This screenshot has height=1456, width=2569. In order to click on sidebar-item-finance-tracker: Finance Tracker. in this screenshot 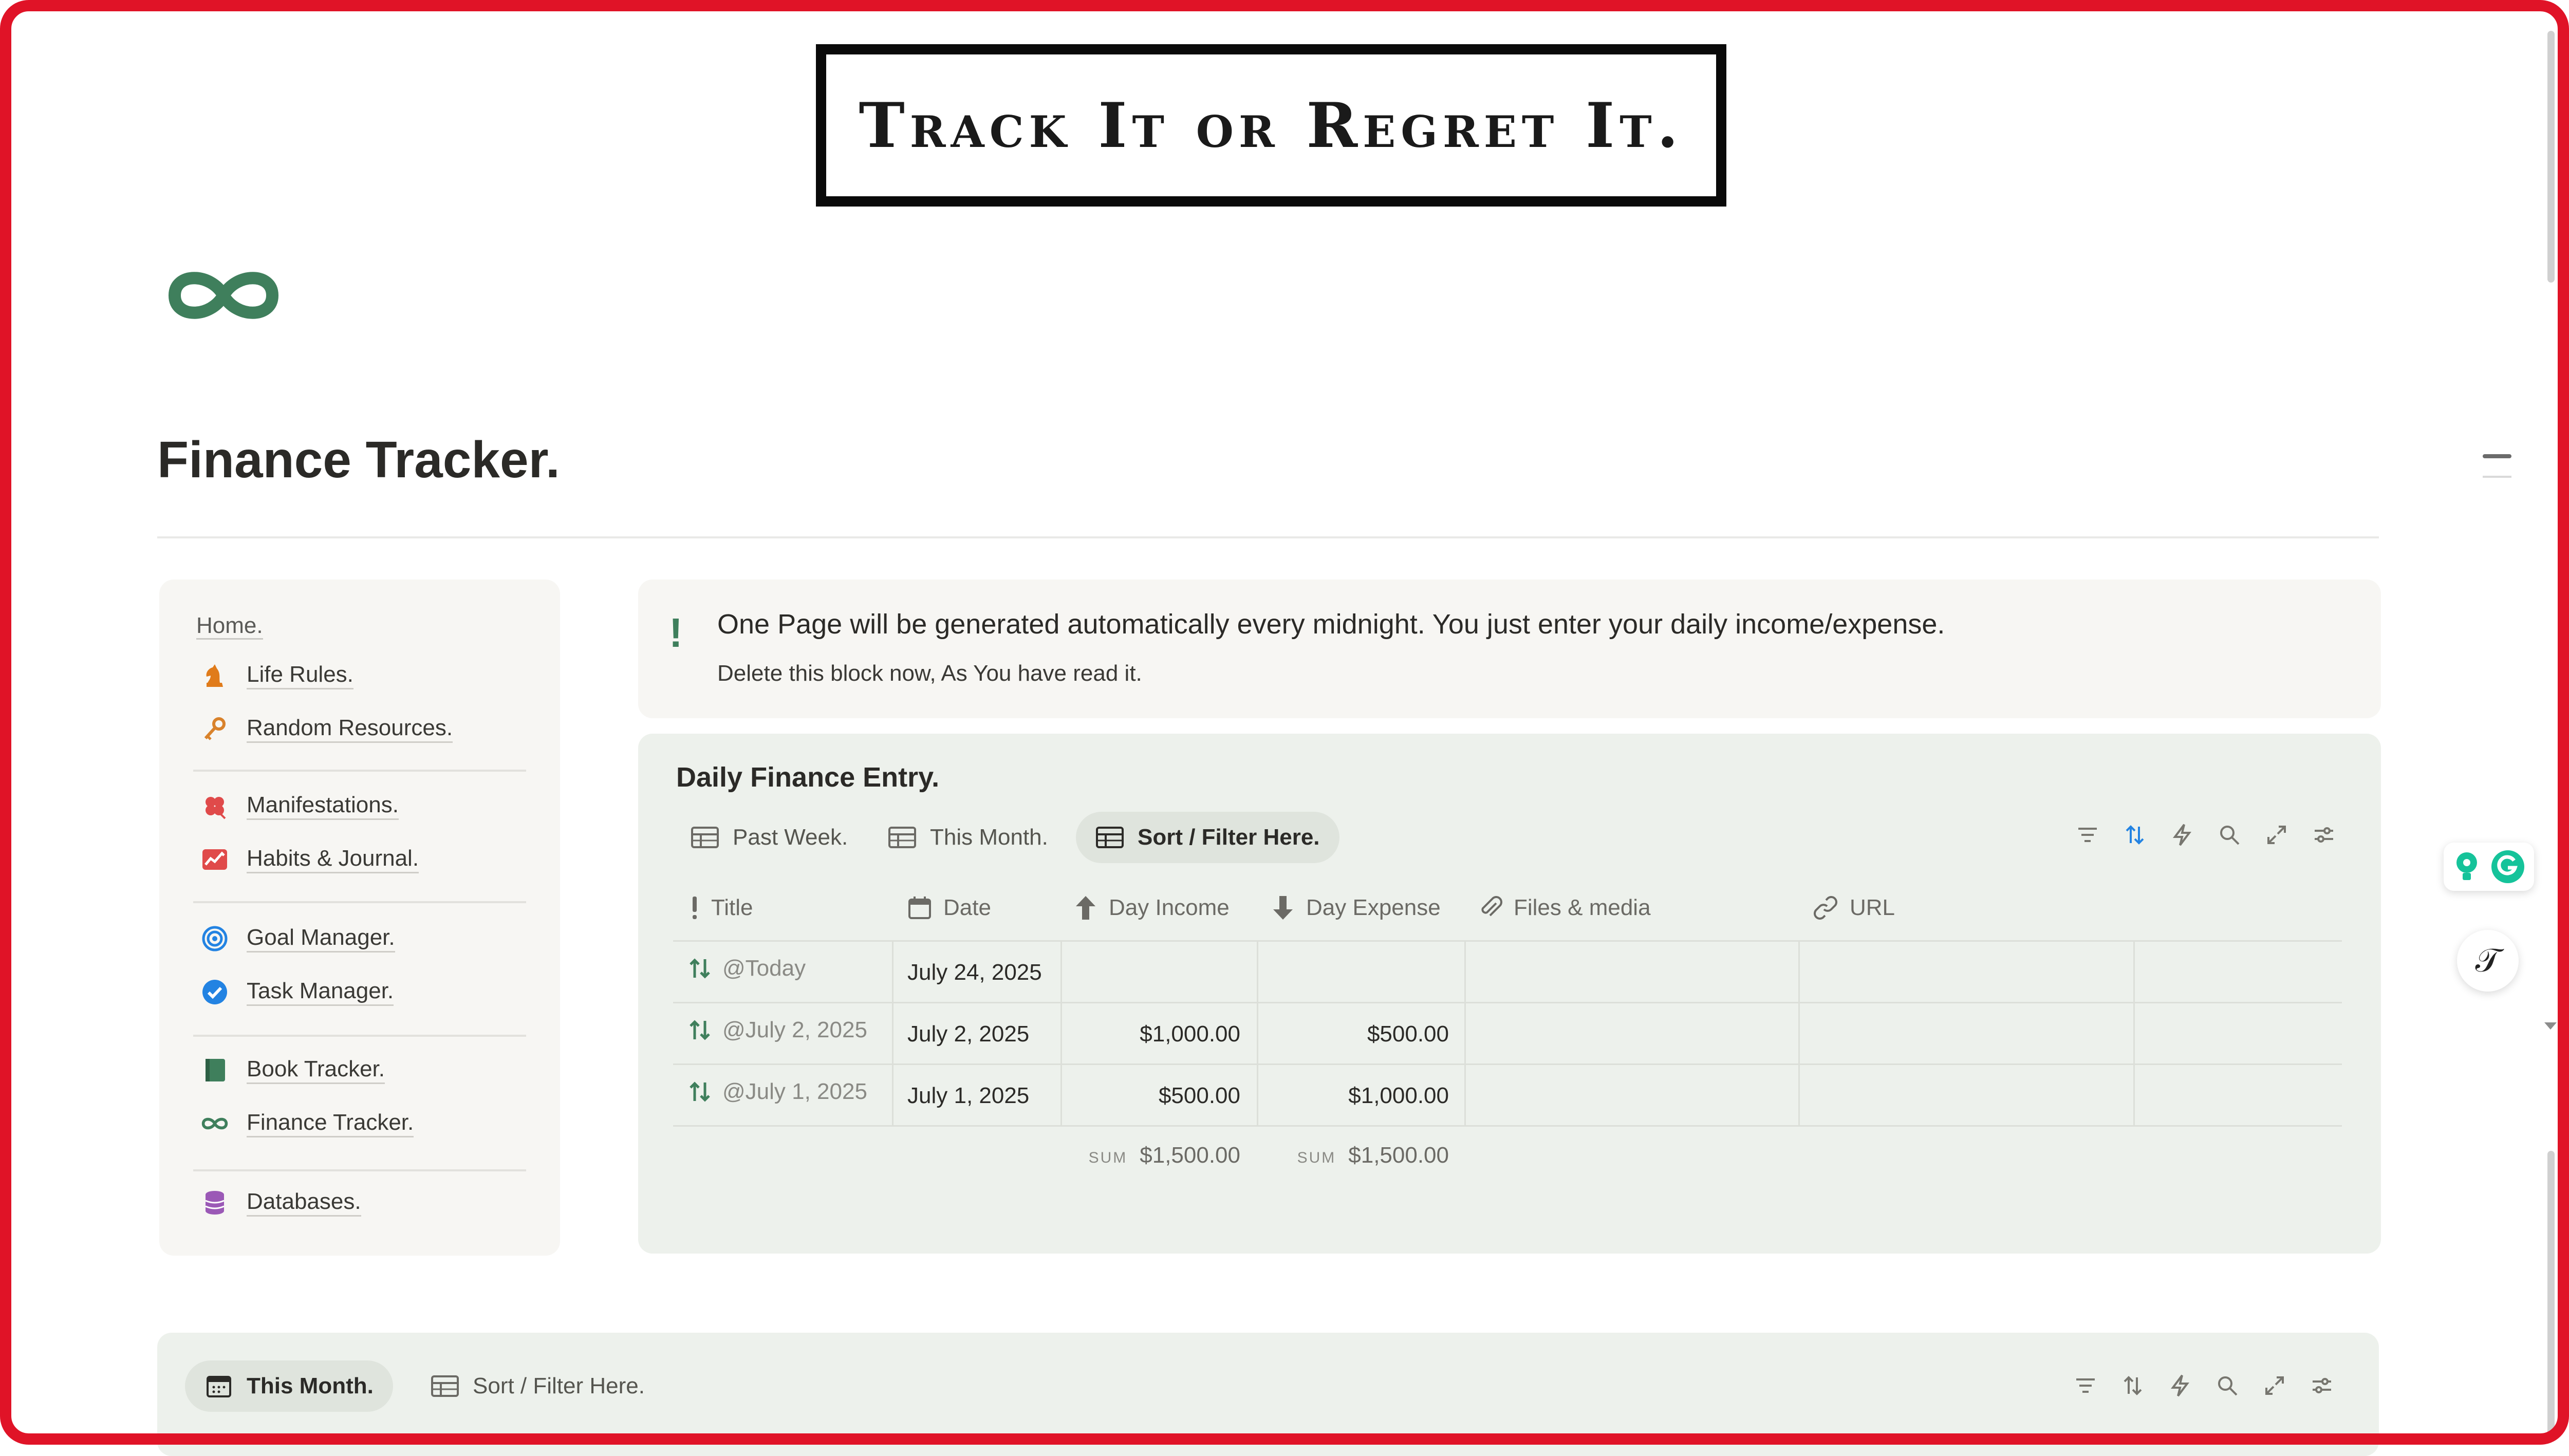, I will do `click(307, 1124)`.